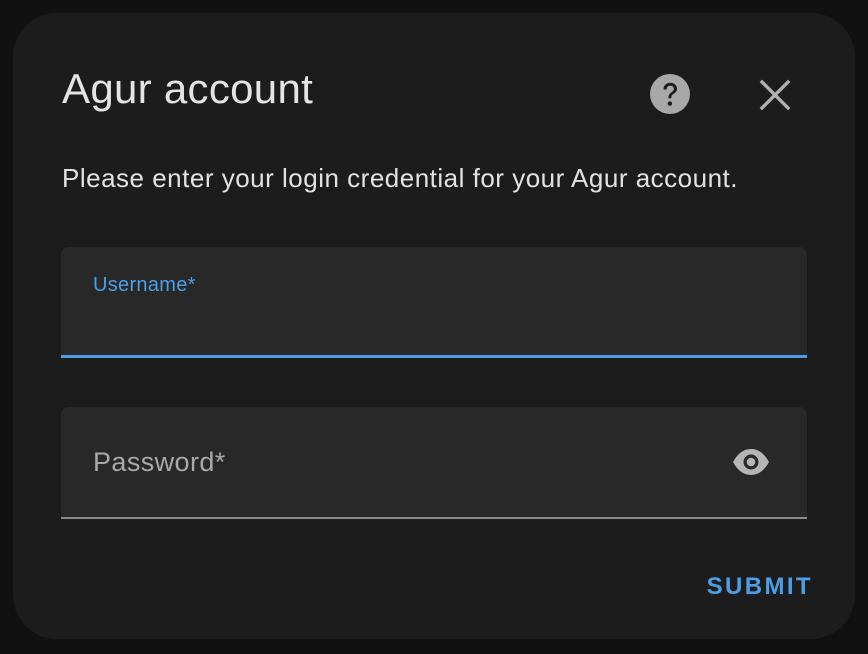 The image size is (868, 654). What do you see at coordinates (434, 302) in the screenshot?
I see `username-field: Username*` at bounding box center [434, 302].